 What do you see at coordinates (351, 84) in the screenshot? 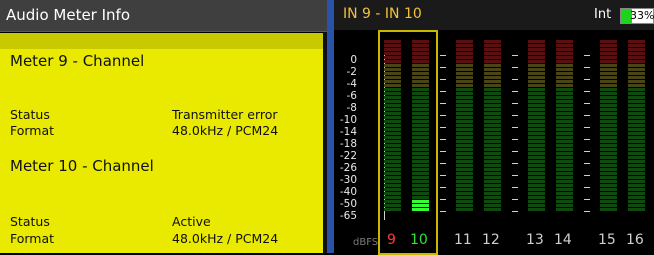
I see `scale-tick: -4` at bounding box center [351, 84].